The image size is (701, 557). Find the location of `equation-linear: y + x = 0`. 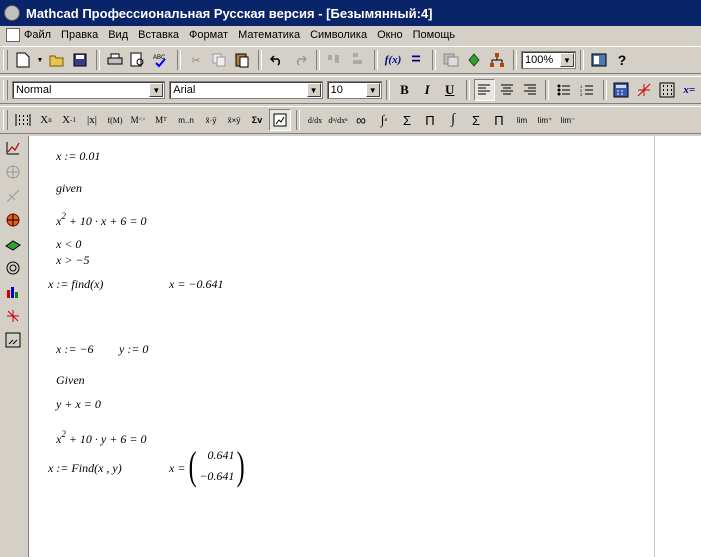

equation-linear: y + x = 0 is located at coordinates (78, 404).